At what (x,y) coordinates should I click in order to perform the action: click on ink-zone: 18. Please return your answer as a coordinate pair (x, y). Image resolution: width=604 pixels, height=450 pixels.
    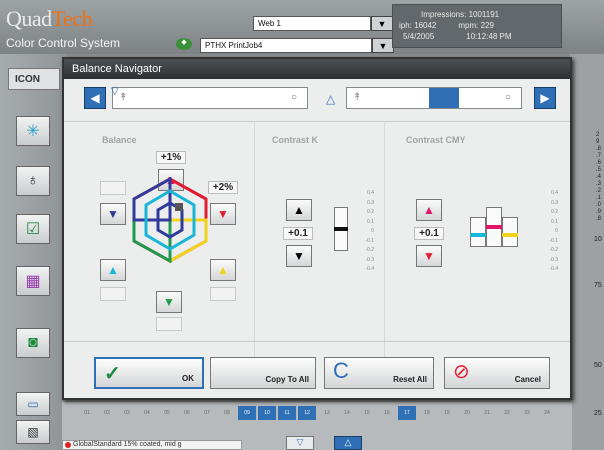
    Looking at the image, I should click on (427, 413).